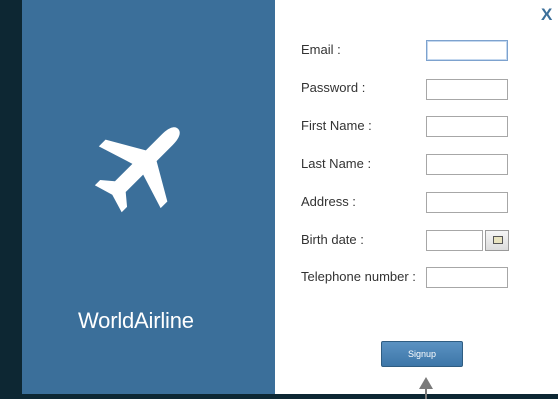 The width and height of the screenshot is (558, 399). Describe the element at coordinates (321, 49) in the screenshot. I see `email-label: Email :` at that location.